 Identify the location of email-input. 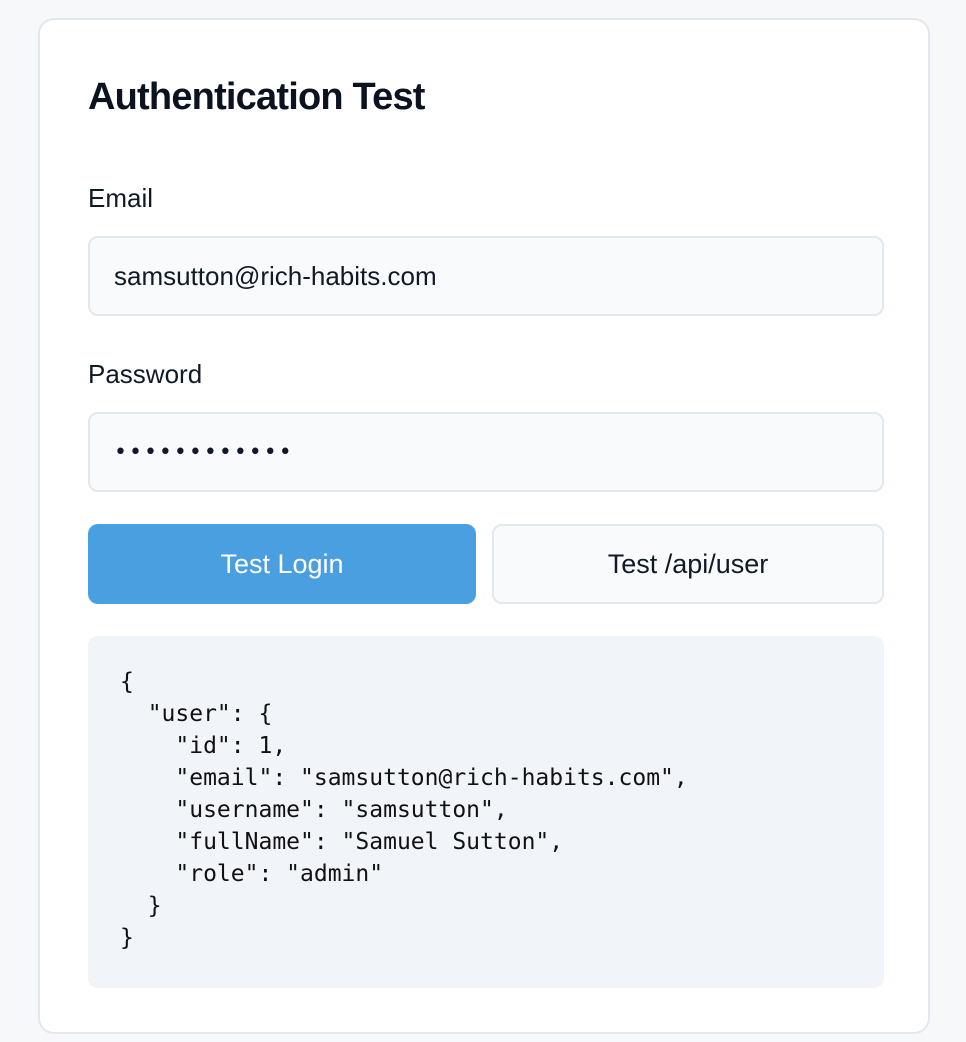
(486, 276).